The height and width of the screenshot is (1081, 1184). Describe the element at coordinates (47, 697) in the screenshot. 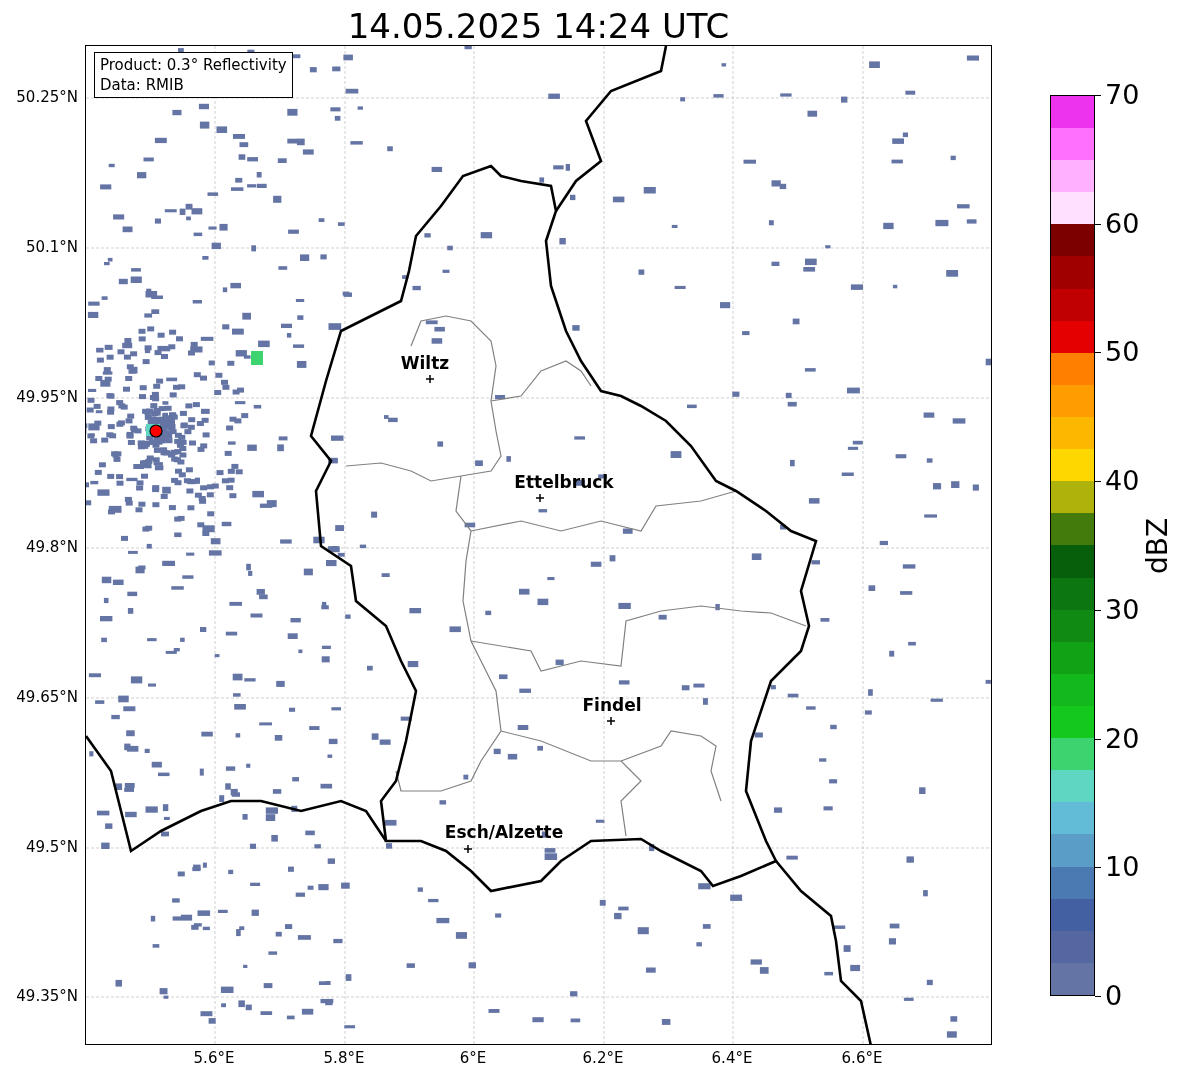

I see `axis-tick-label: 49.65°N` at that location.